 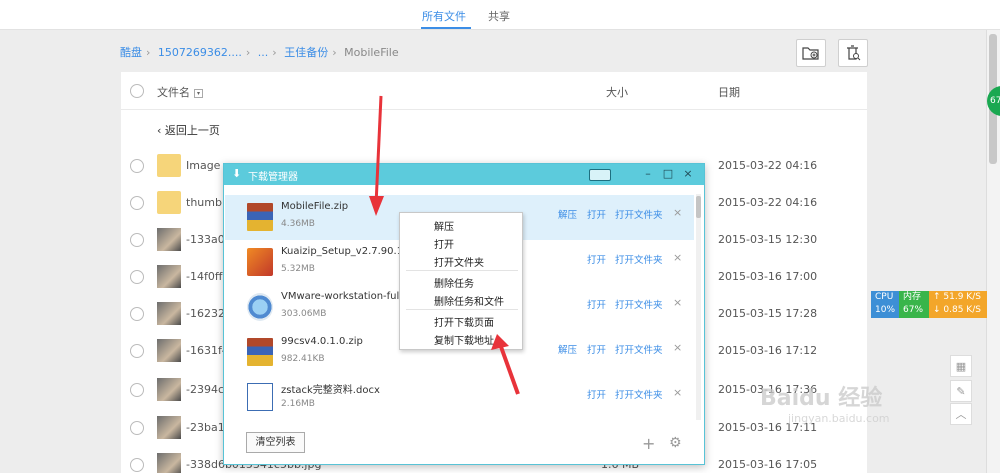 I want to click on cpu-meter: CPU 10%, so click(x=885, y=304).